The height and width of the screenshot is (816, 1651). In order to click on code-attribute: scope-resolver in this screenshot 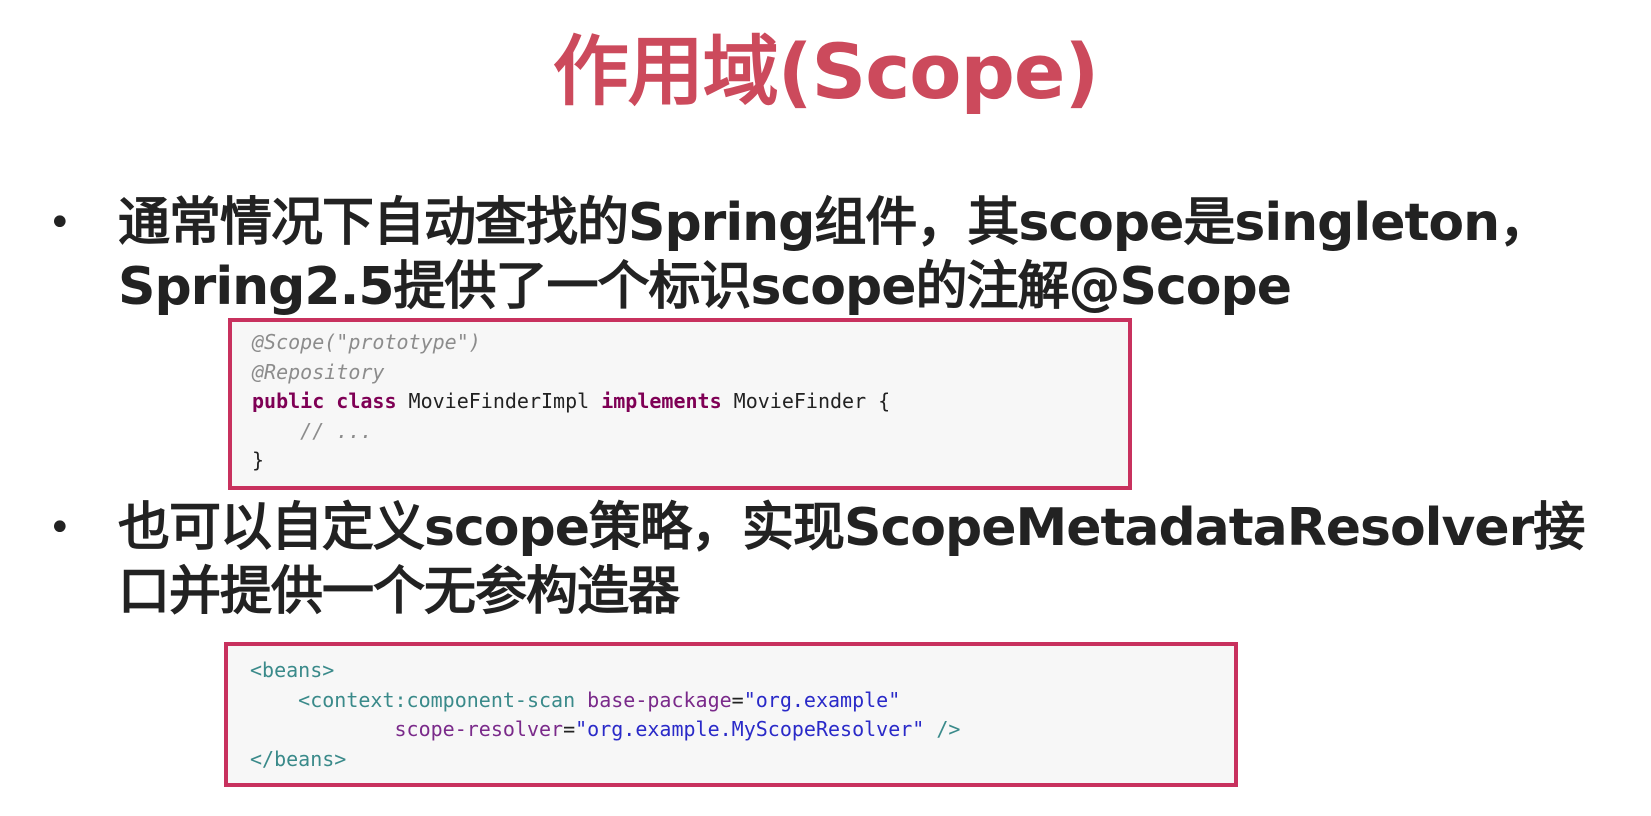, I will do `click(479, 729)`.